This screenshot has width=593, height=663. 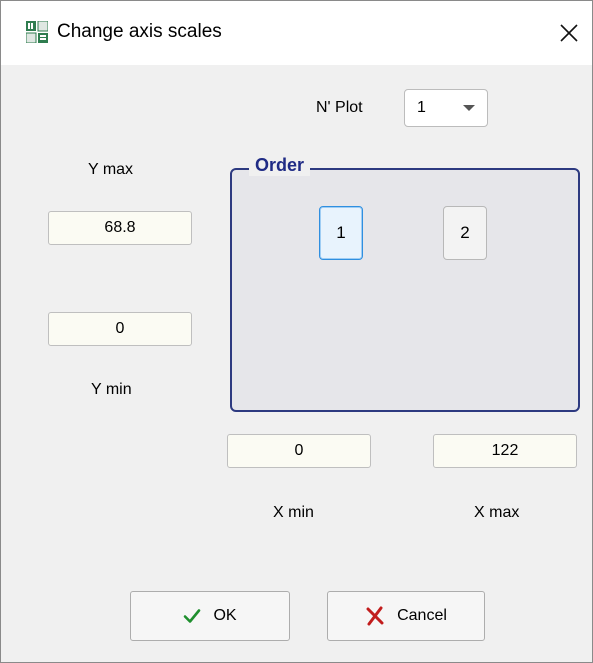 I want to click on y-min-field: 0, so click(x=120, y=329).